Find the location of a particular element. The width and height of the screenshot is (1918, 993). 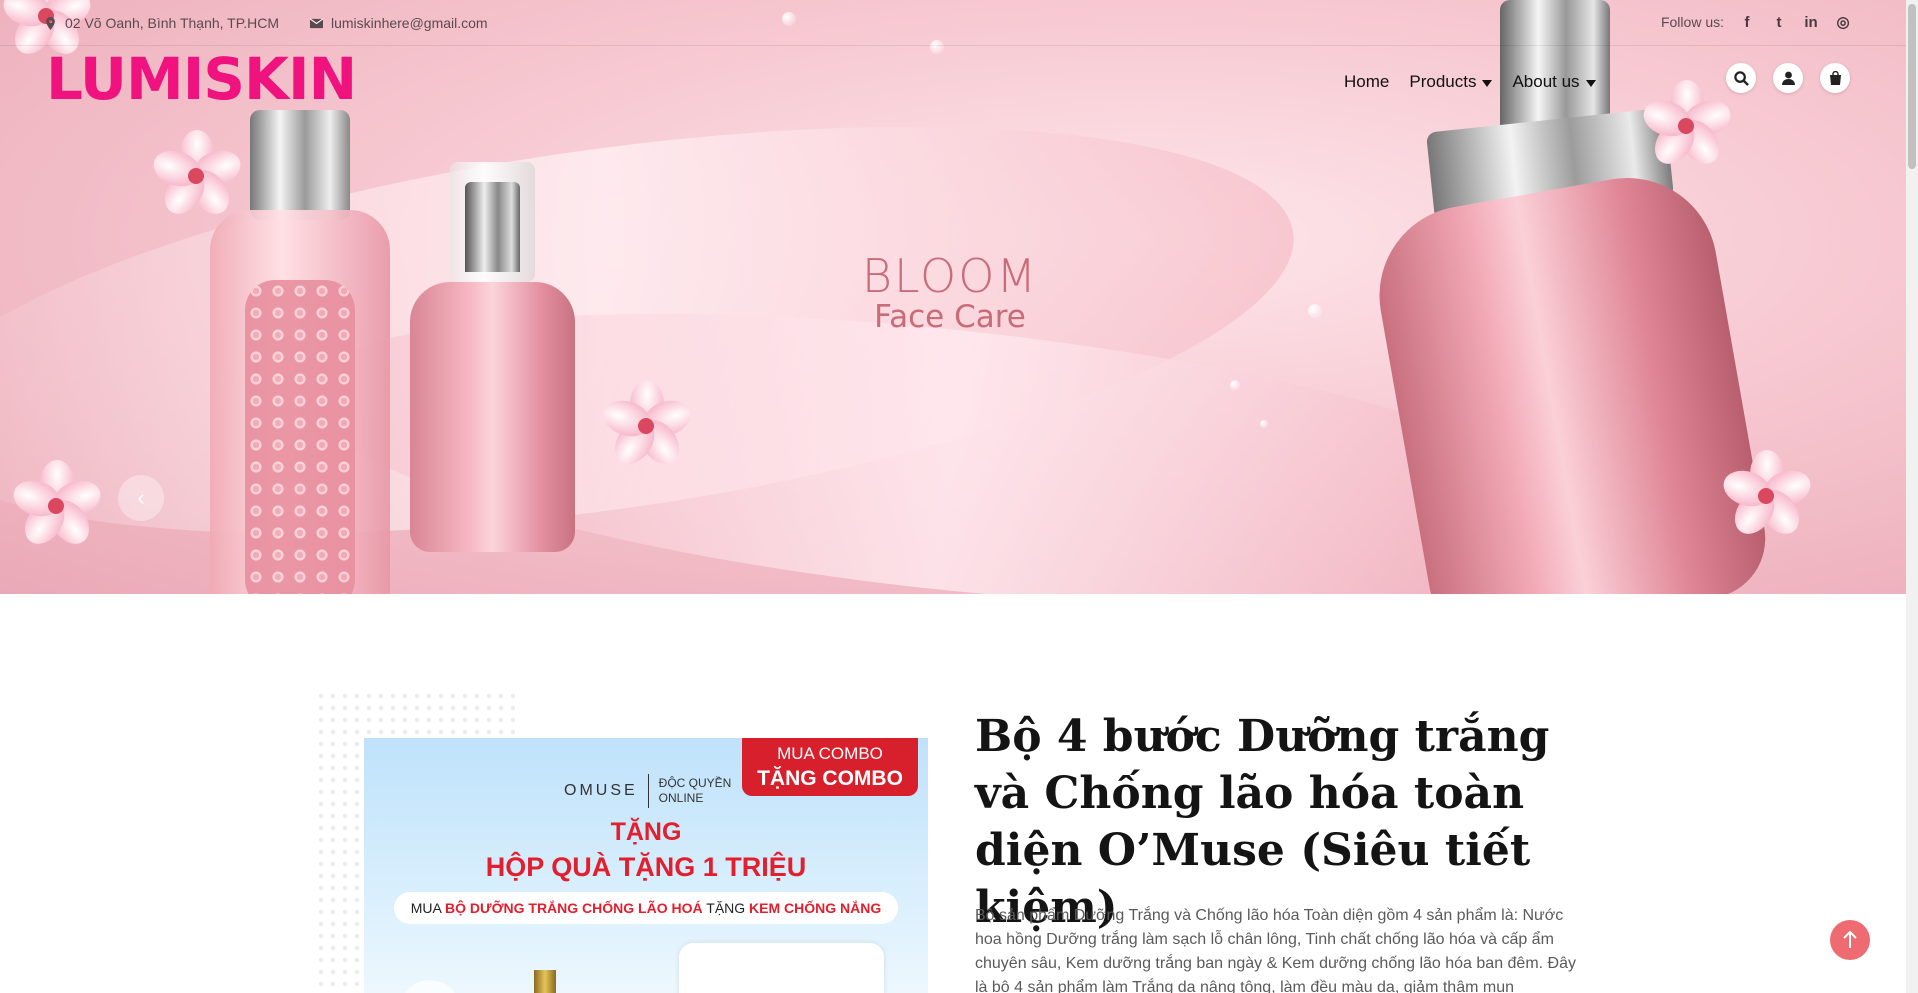

address-info: 02 Võ Oanh, Bình Thạnh, TP.HCM is located at coordinates (161, 23).